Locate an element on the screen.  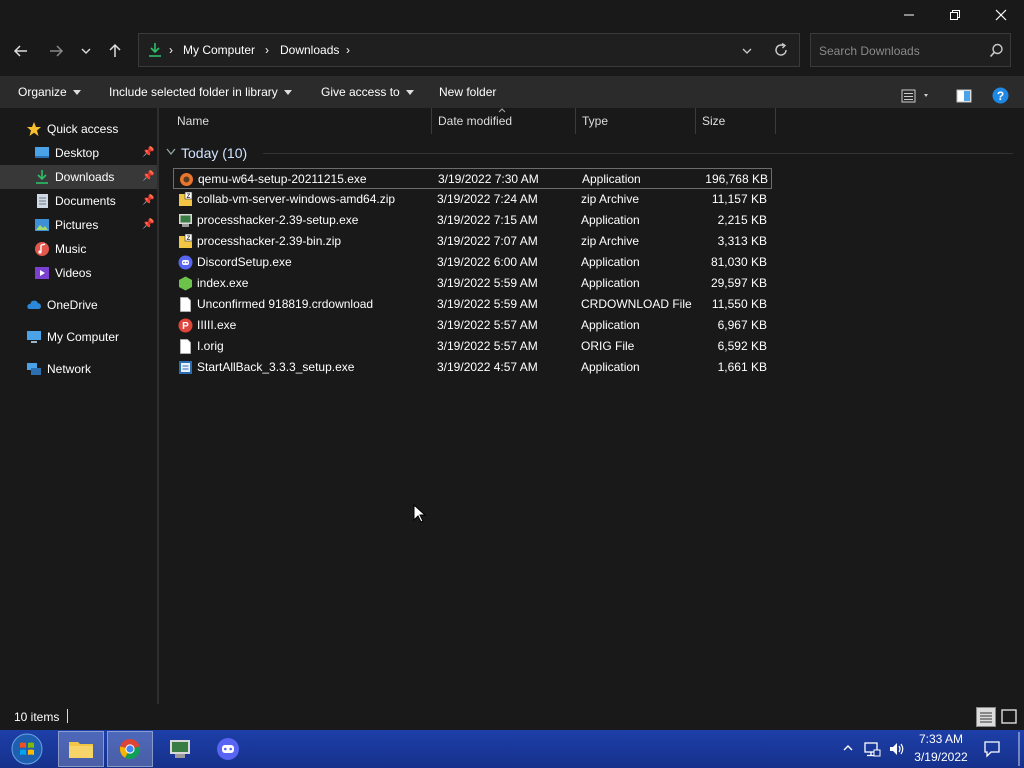
clock-date: 3/19/2022 is located at coordinates (941, 757).